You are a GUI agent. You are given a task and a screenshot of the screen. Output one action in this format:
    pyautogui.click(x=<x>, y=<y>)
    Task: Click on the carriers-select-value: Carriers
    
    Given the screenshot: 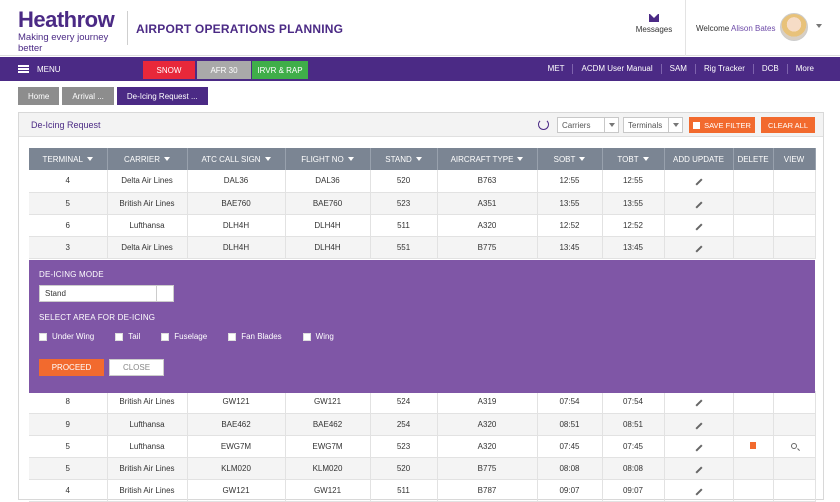 What is the action you would take?
    pyautogui.click(x=576, y=125)
    